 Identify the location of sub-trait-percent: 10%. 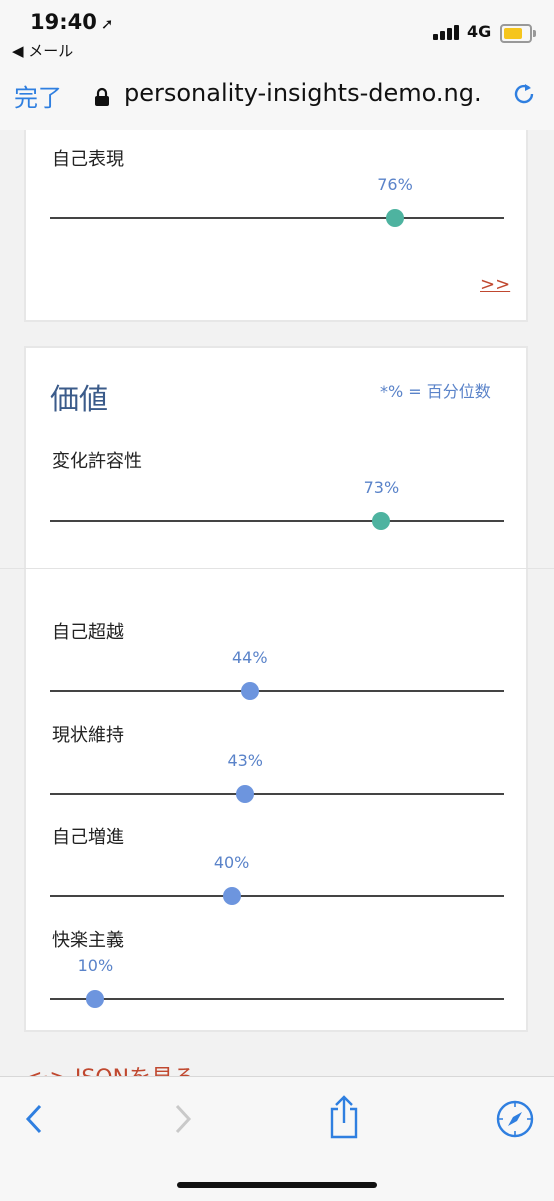
(95, 965).